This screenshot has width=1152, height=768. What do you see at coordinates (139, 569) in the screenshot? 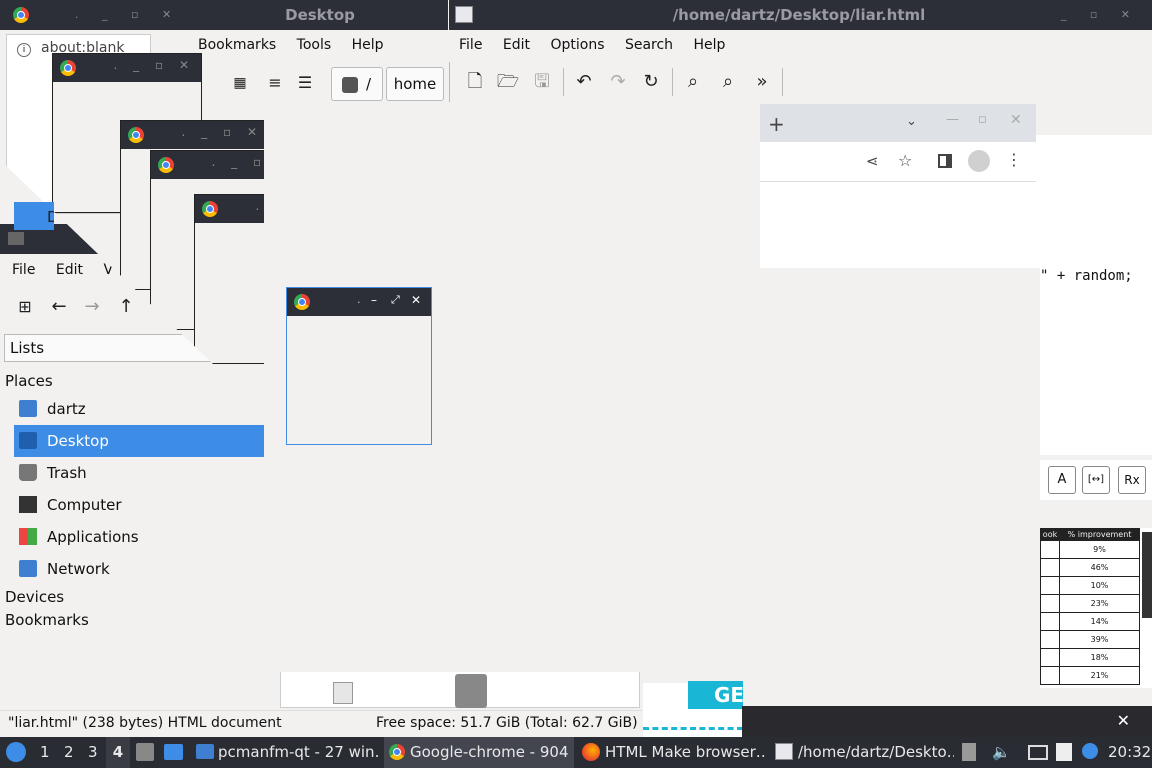
I see `place-network: Network` at bounding box center [139, 569].